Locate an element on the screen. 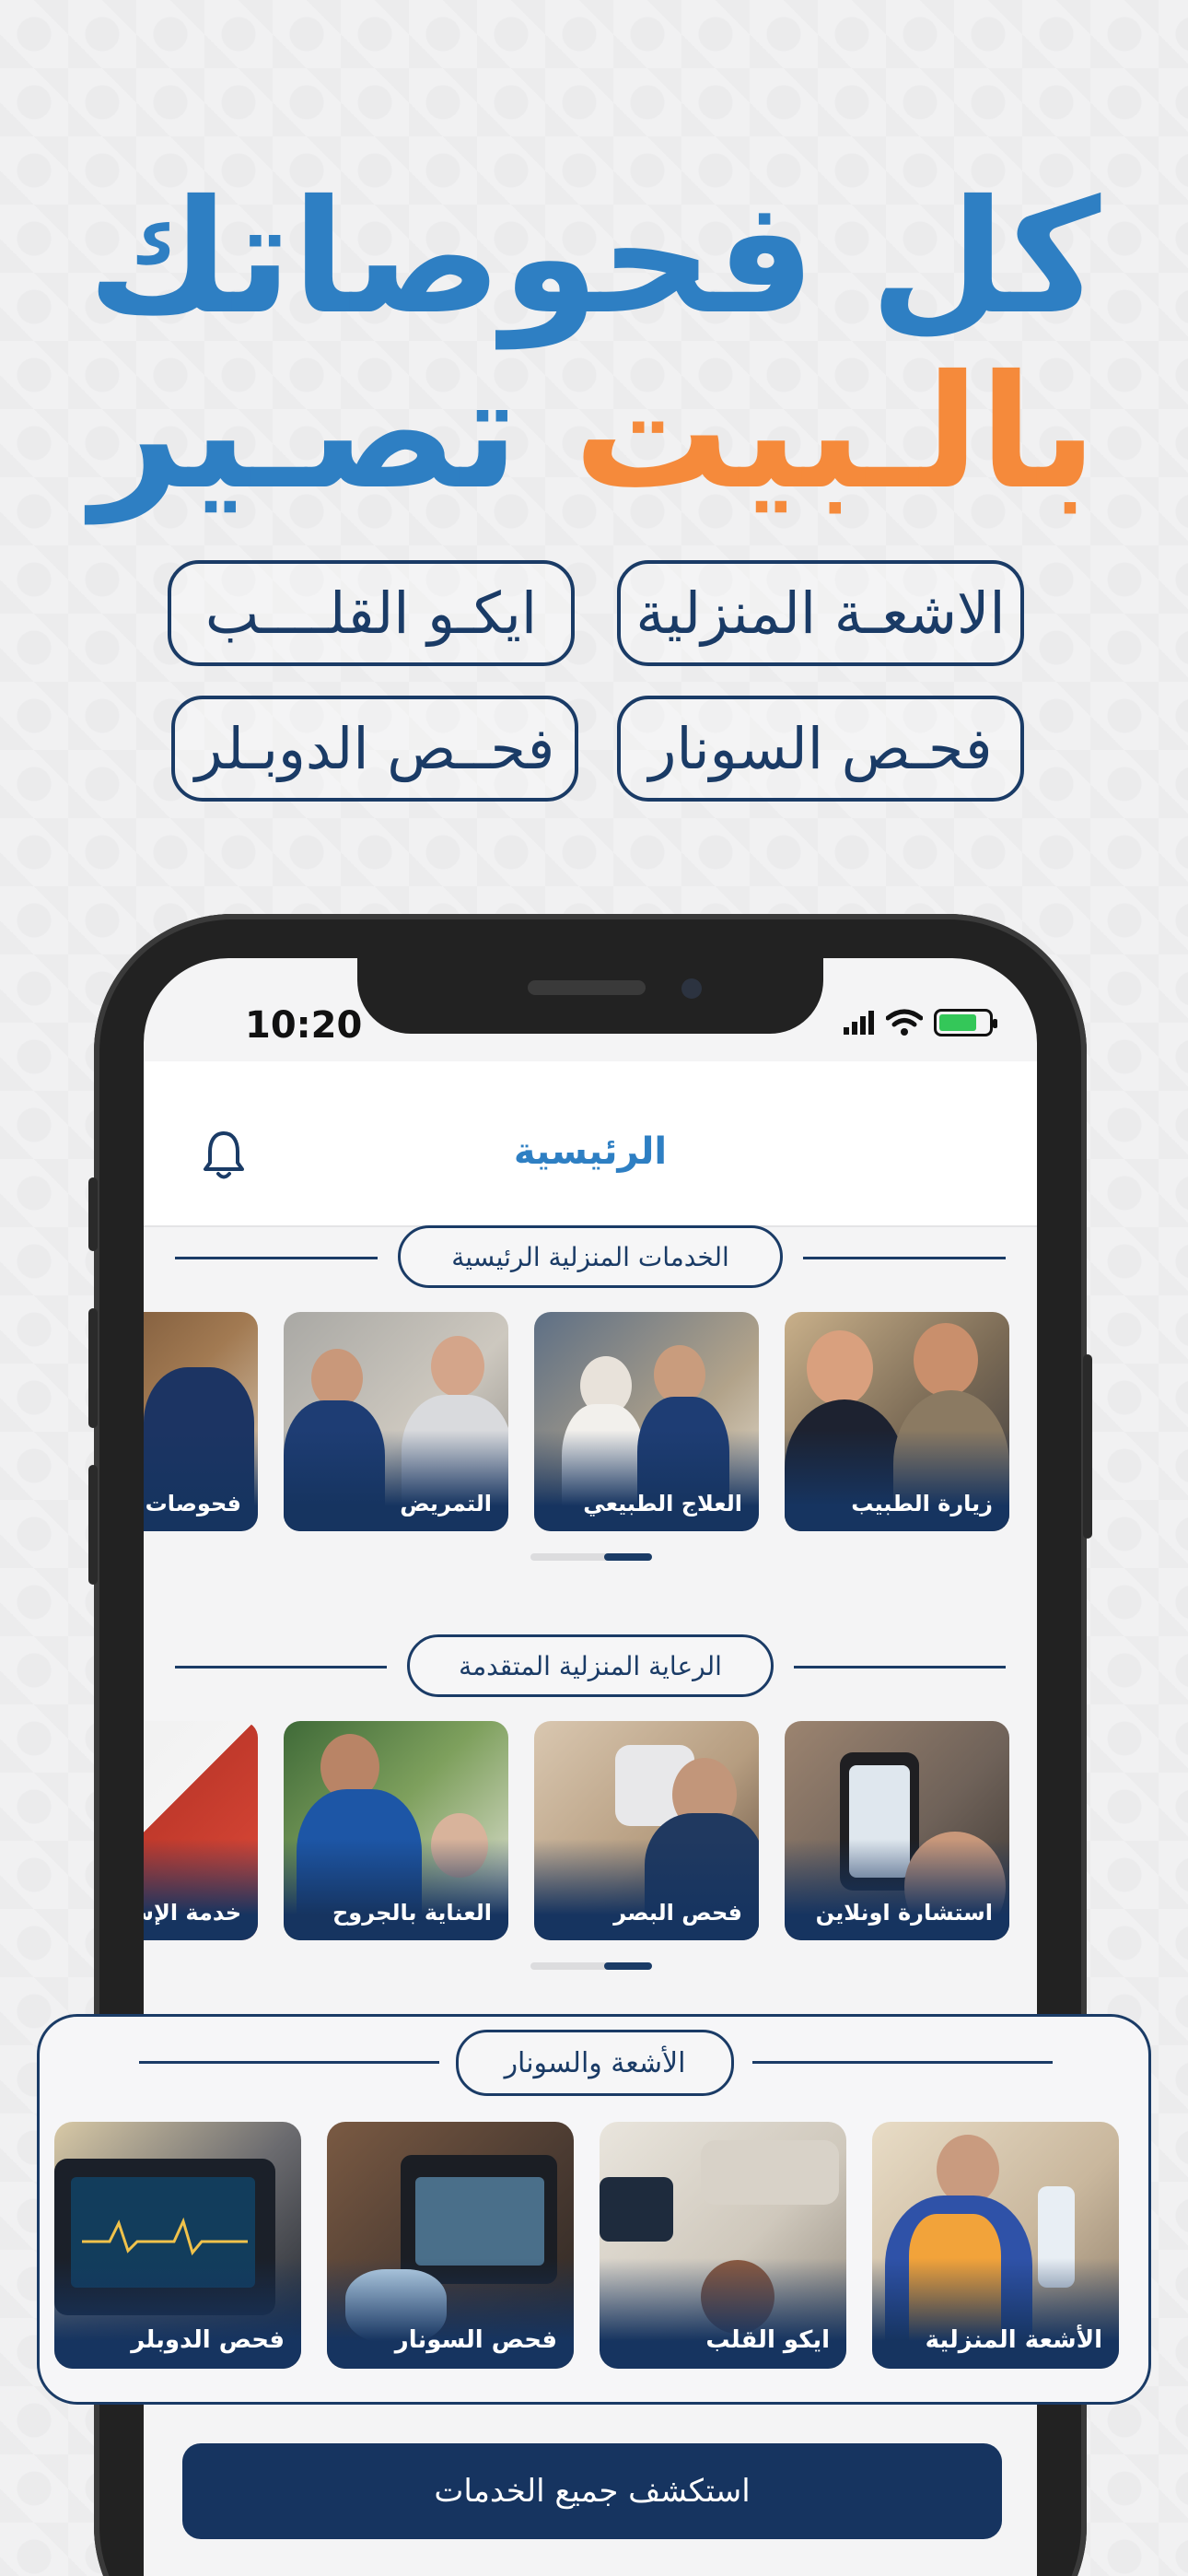 This screenshot has width=1188, height=2576. status-time: 10:20 is located at coordinates (304, 1025).